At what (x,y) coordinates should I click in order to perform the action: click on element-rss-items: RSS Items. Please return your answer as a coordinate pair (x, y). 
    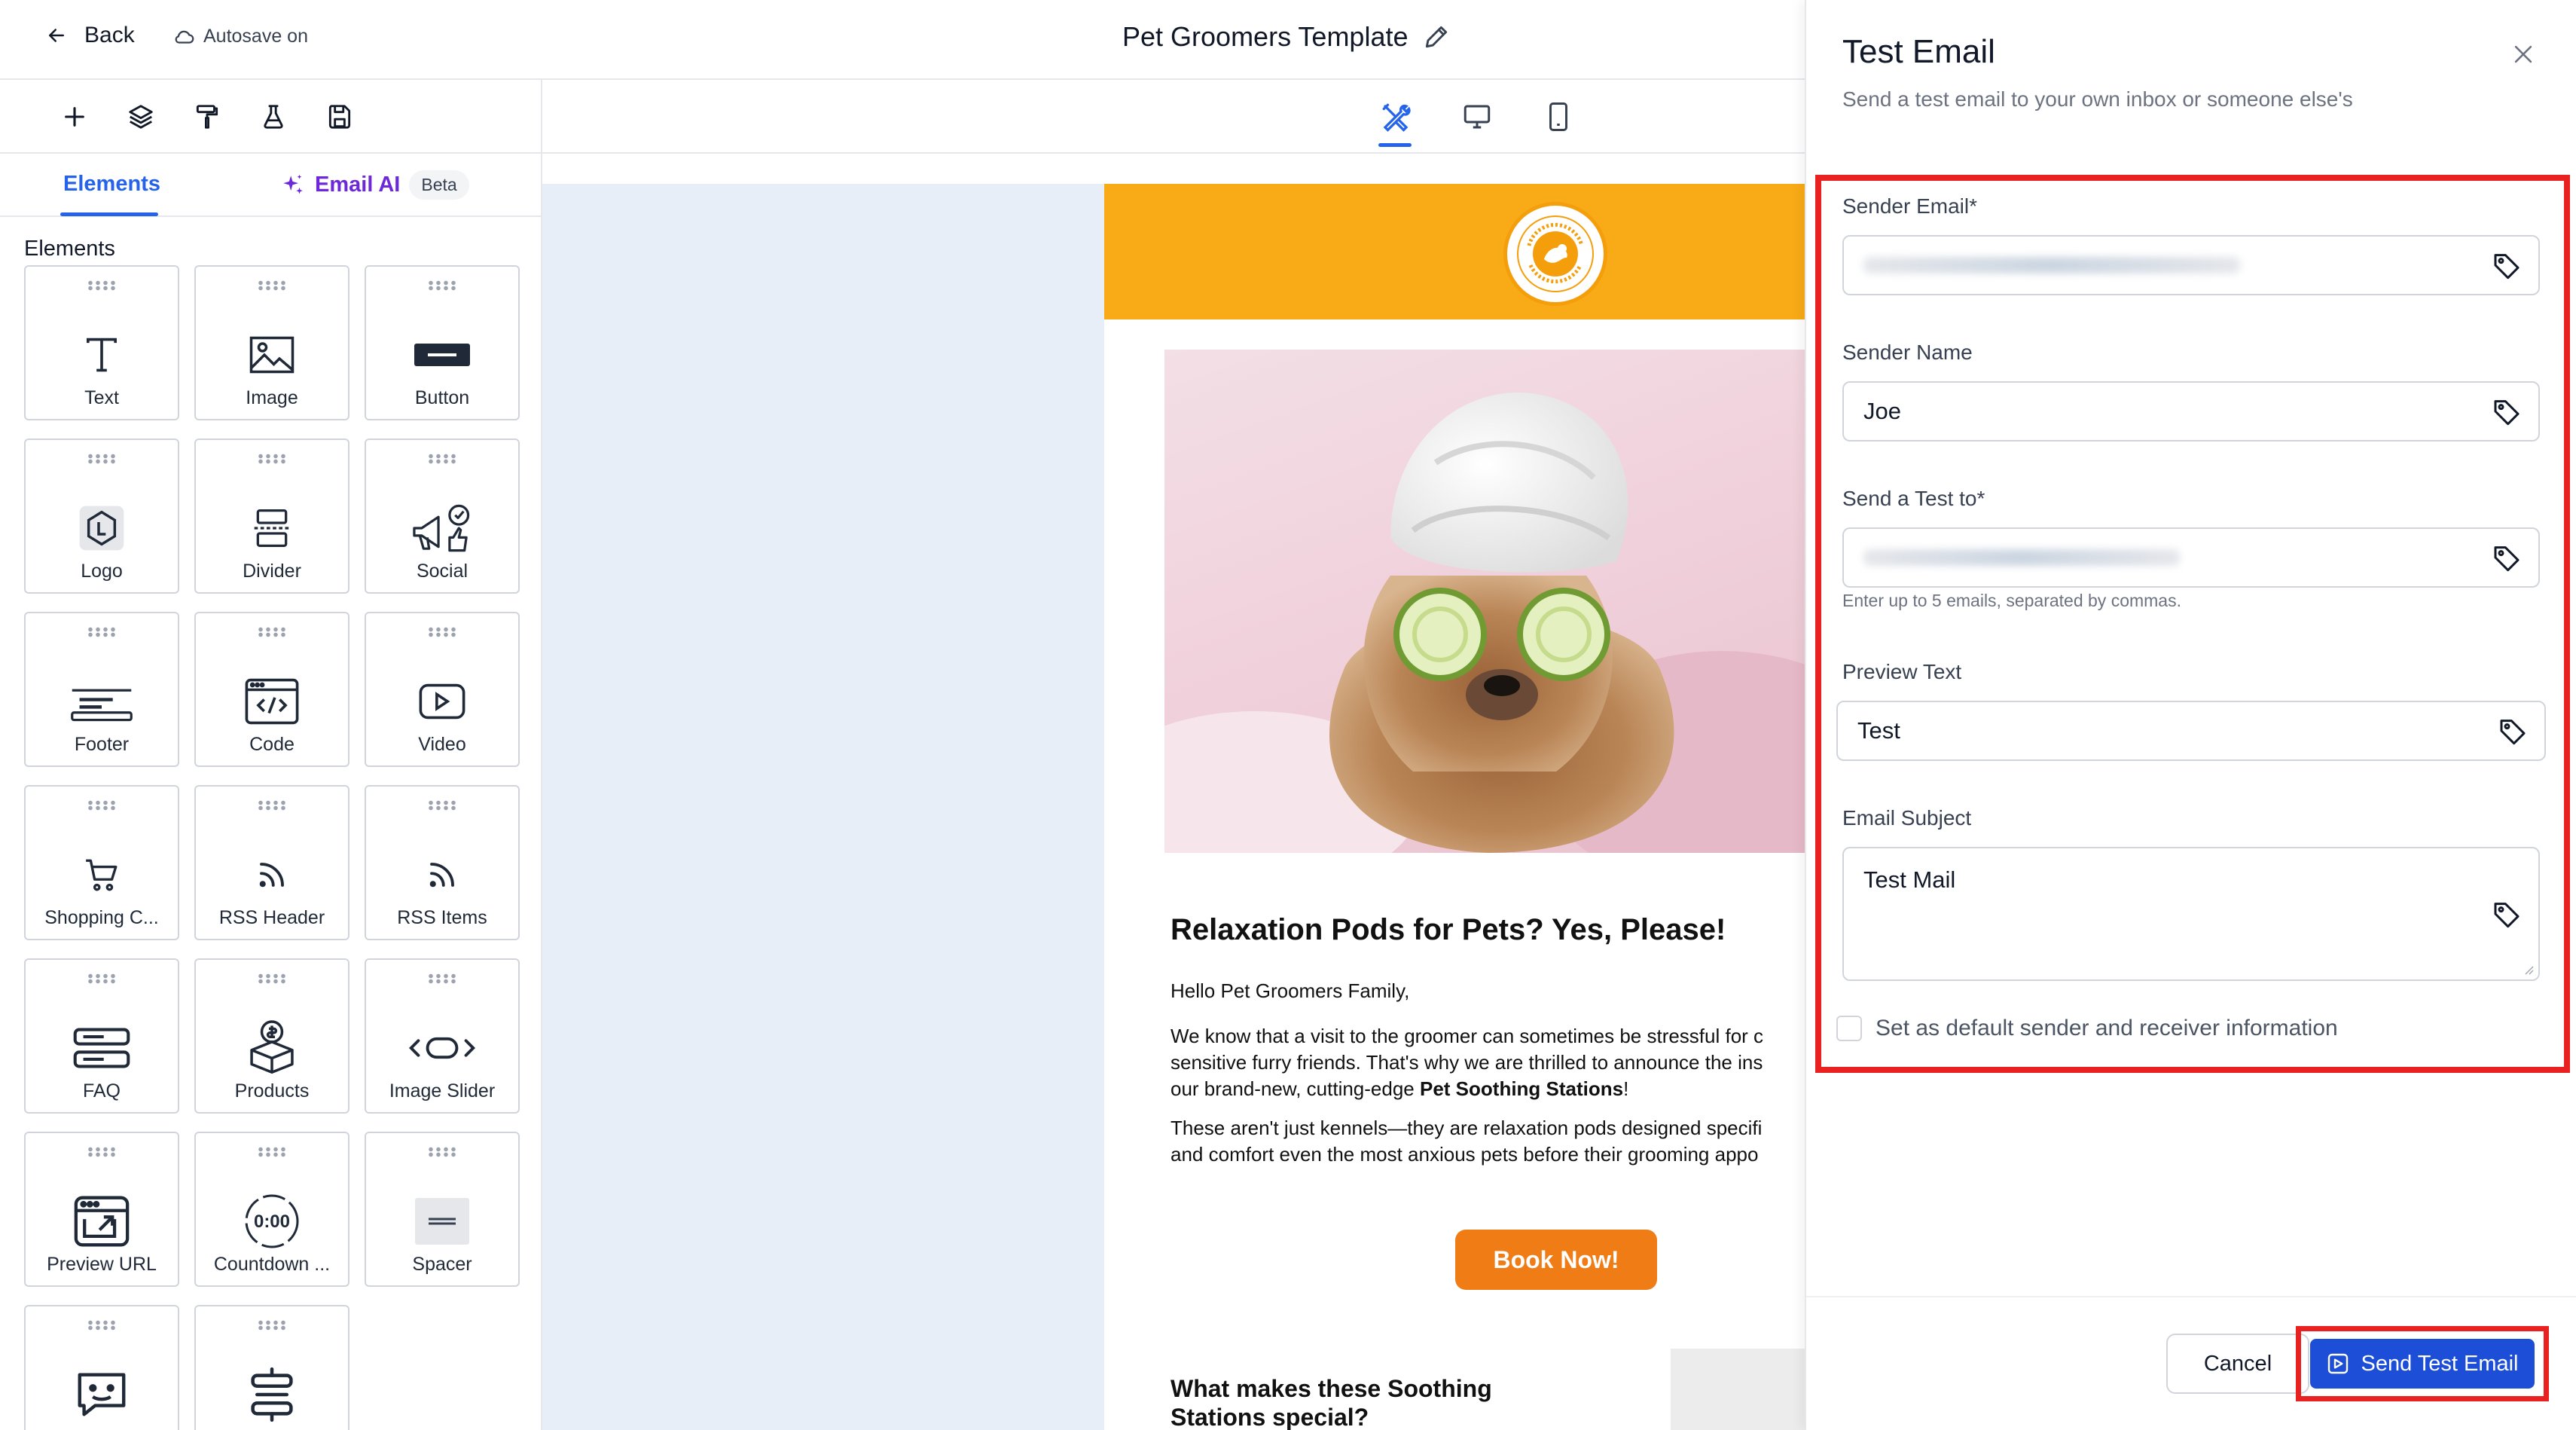
    Looking at the image, I should click on (442, 863).